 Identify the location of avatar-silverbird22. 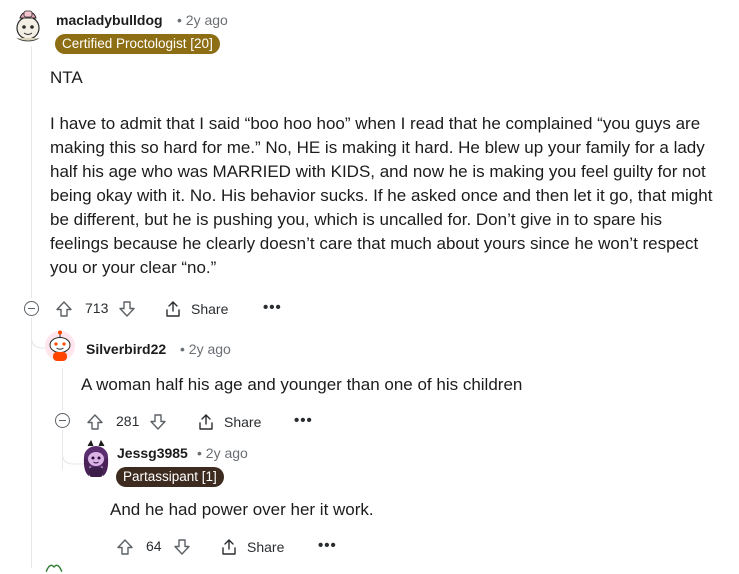
(60, 346).